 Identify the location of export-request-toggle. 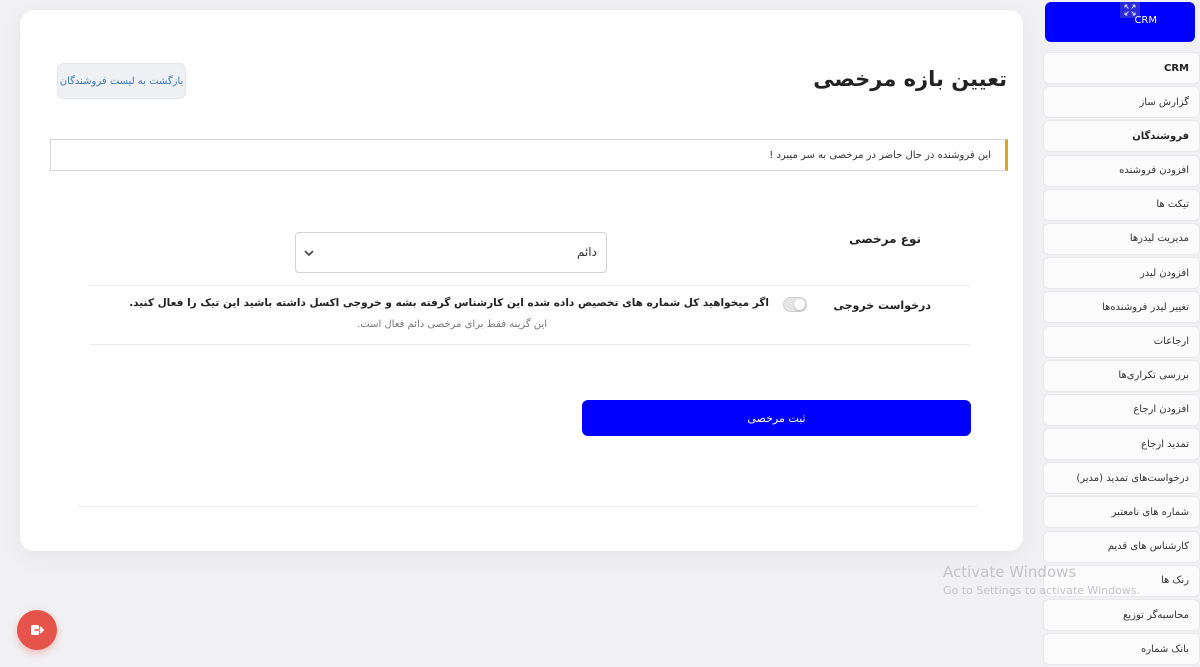
(795, 304).